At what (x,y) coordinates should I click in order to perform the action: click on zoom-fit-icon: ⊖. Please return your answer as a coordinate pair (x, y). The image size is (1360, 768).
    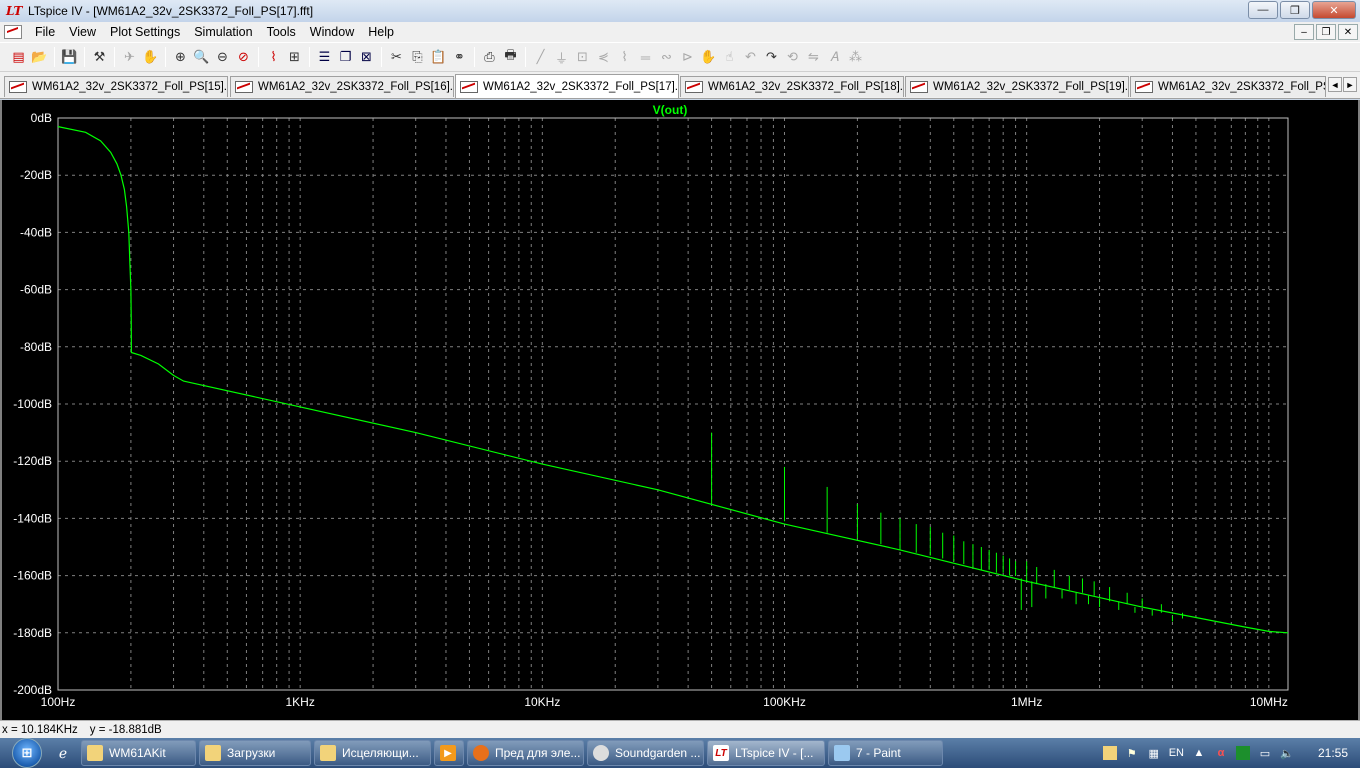
    Looking at the image, I should click on (222, 57).